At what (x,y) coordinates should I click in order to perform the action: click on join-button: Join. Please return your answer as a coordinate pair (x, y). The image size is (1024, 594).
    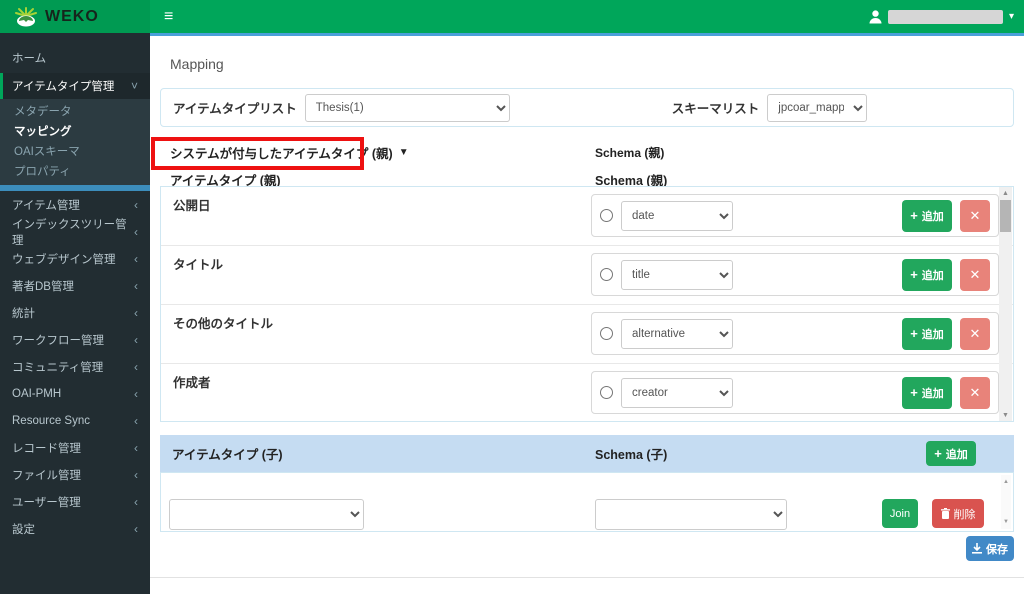
    Looking at the image, I should click on (900, 513).